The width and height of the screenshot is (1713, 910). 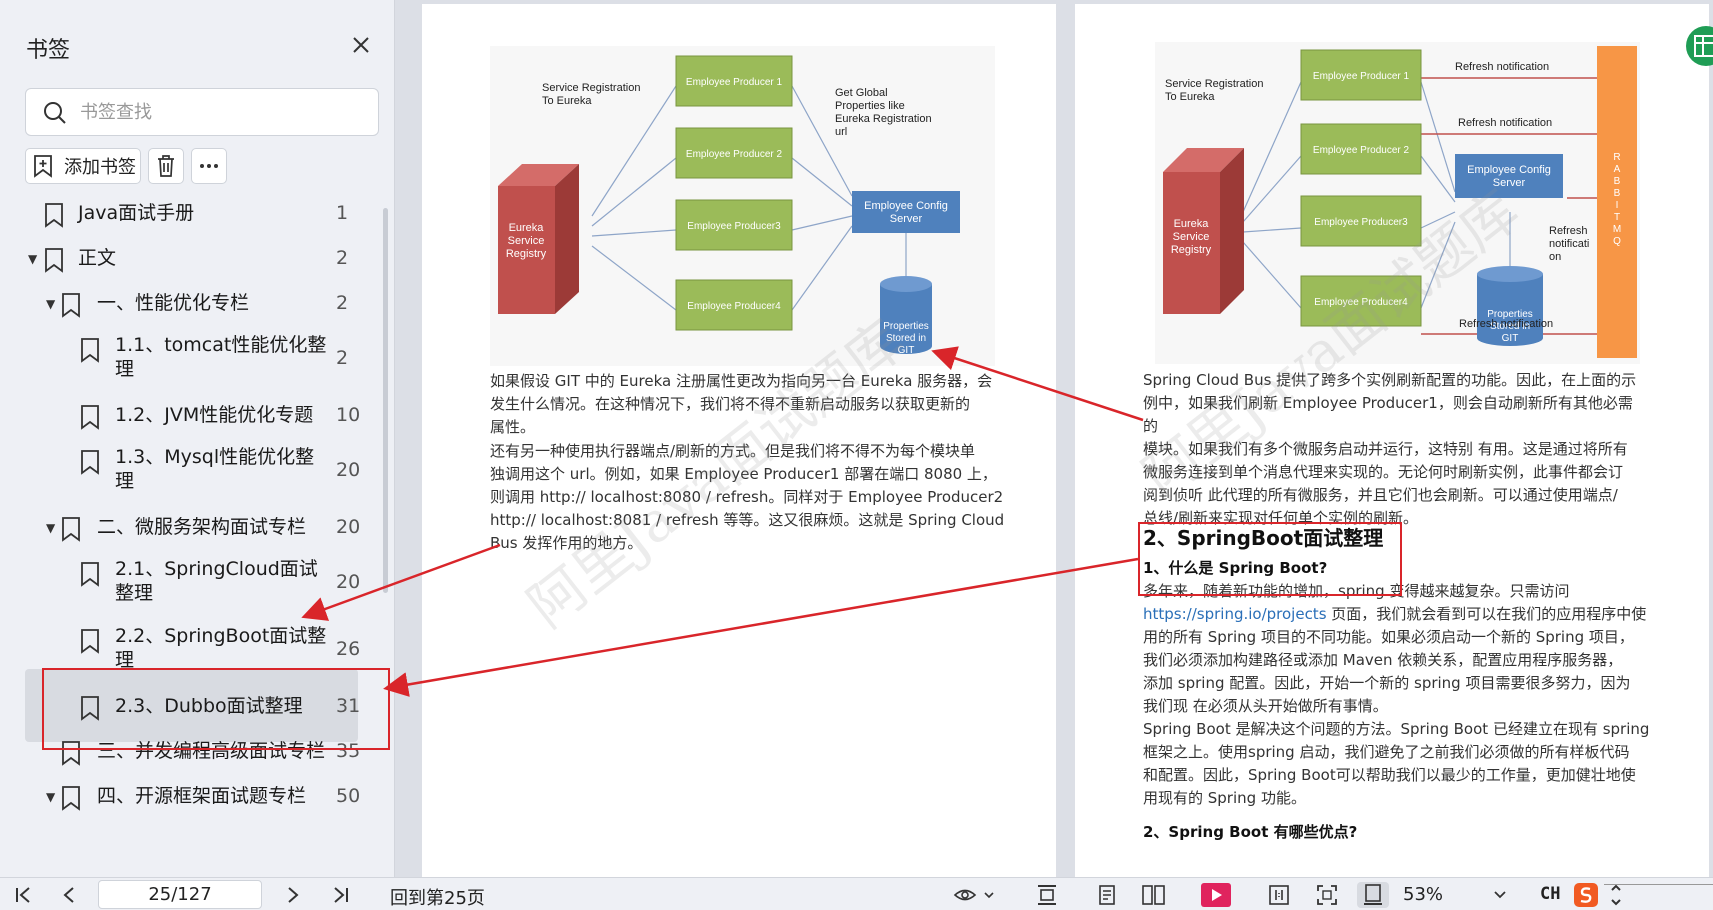 I want to click on status-bar: 回到第25页 53% CH, so click(x=856, y=893).